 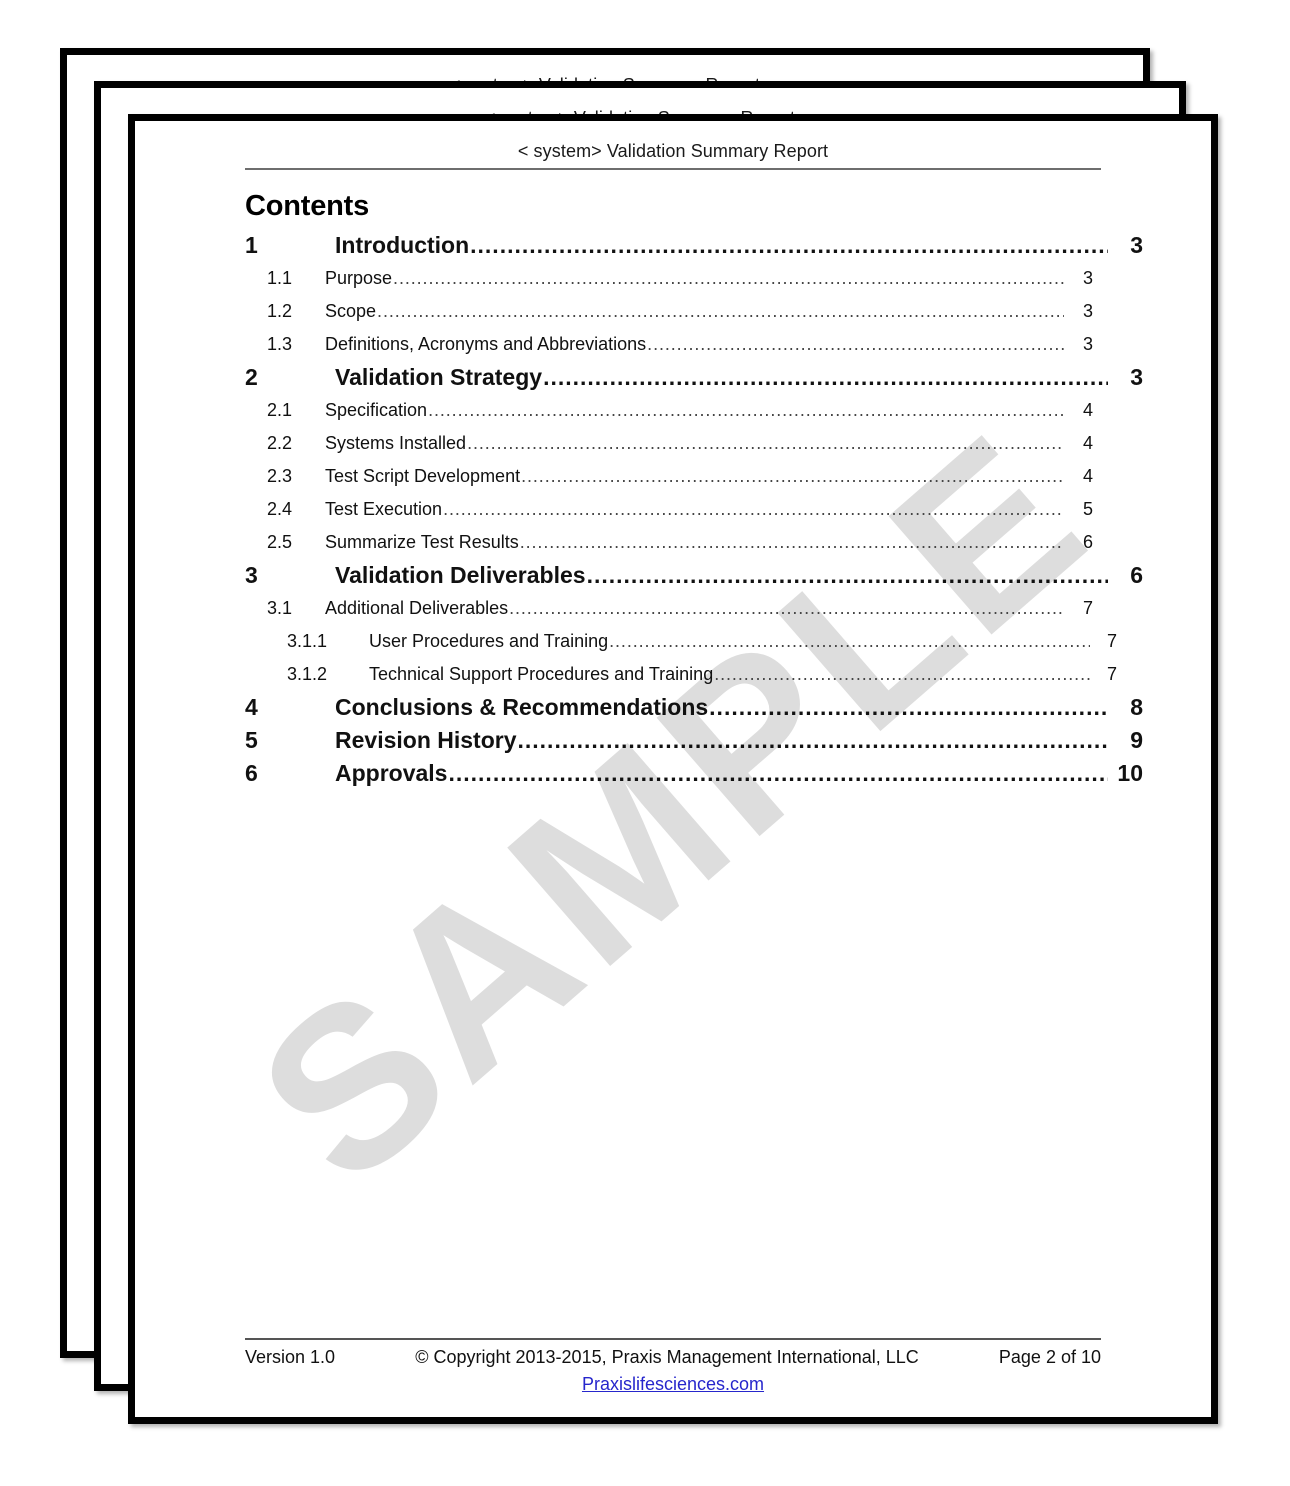 I want to click on toc-entry-number: 5, so click(x=251, y=740).